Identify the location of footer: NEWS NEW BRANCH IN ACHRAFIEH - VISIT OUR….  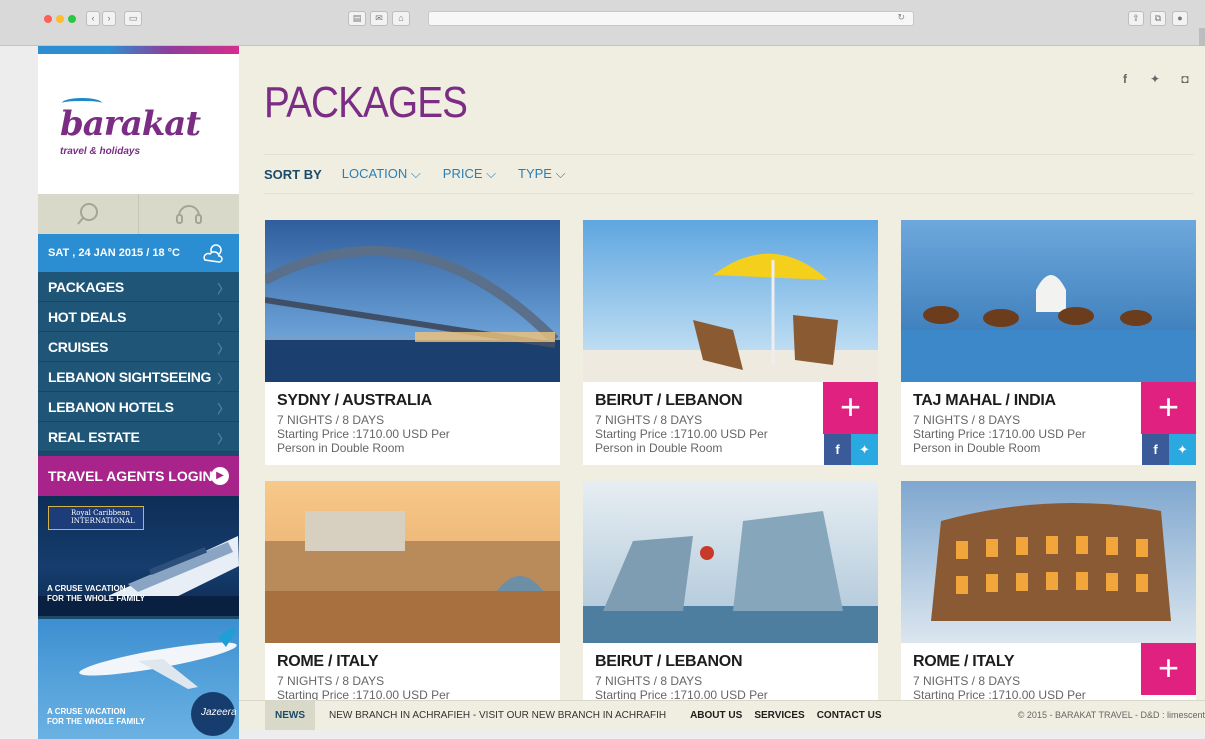
(722, 715).